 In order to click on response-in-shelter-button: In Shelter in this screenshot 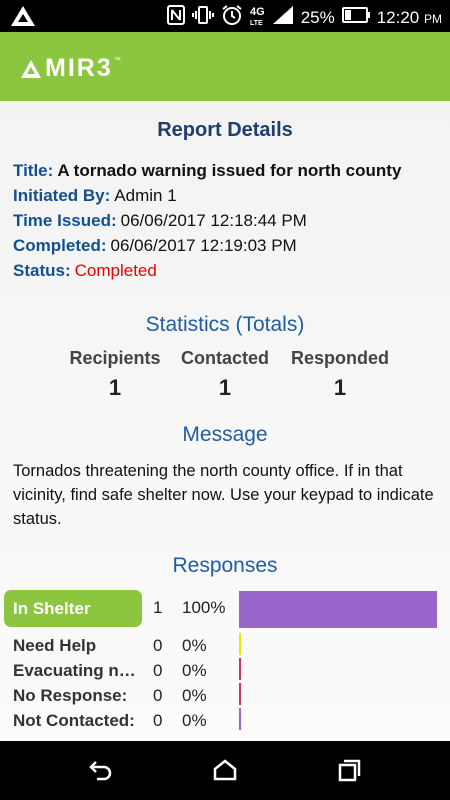, I will do `click(73, 608)`.